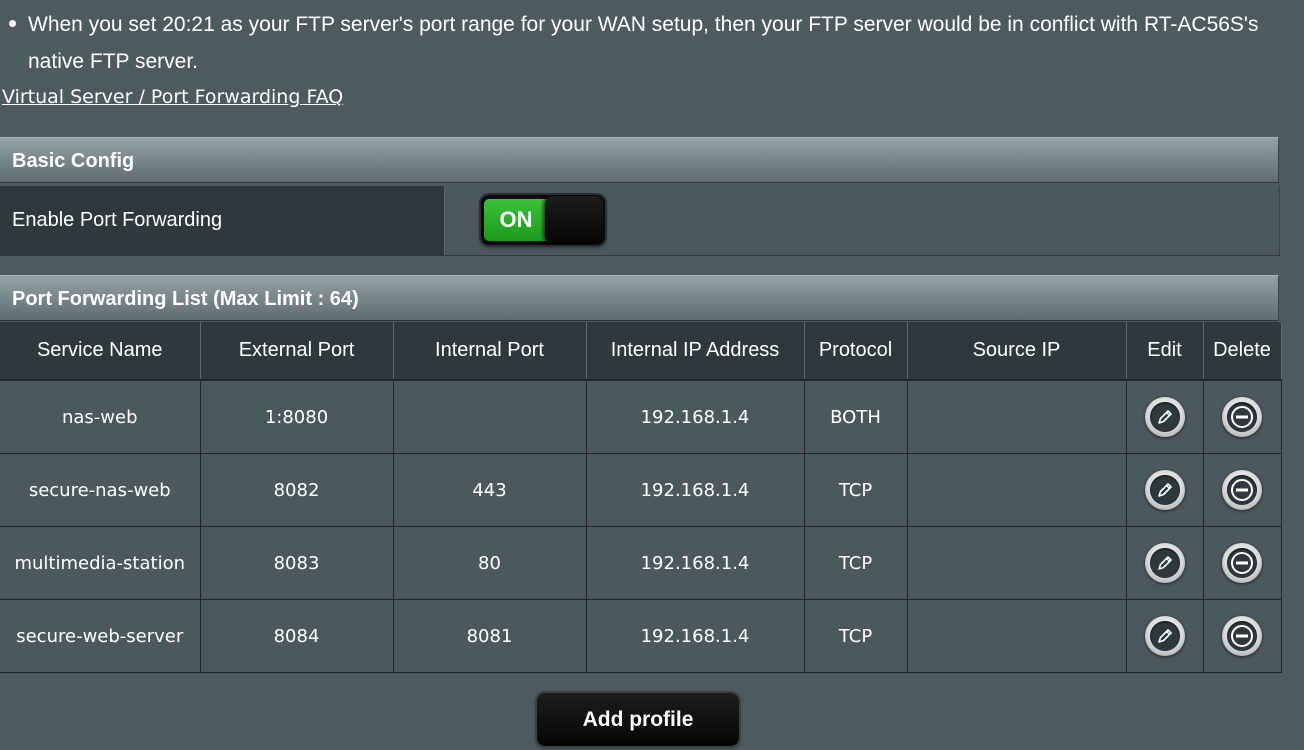 This screenshot has height=750, width=1304. I want to click on service-name-cell: secure-web-server, so click(100, 636).